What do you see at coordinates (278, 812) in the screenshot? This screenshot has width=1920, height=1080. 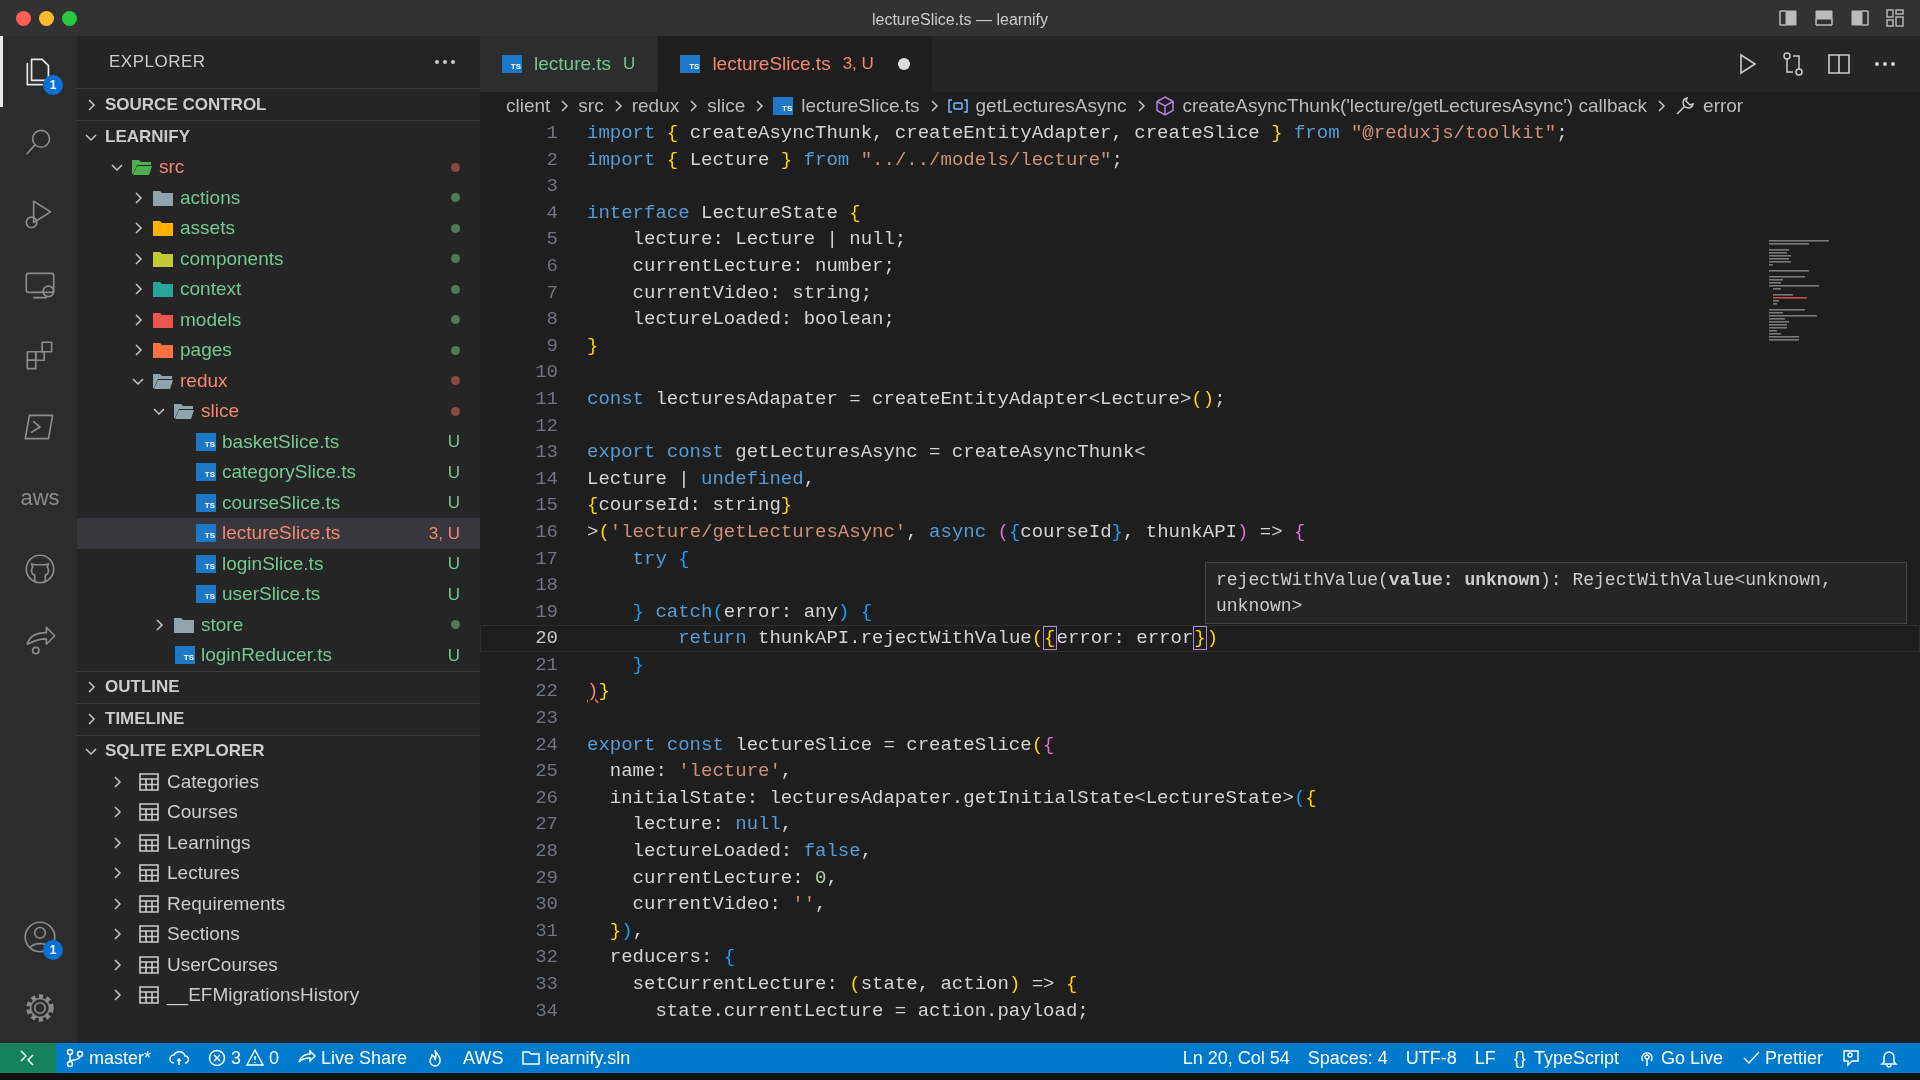 I see `tree-item: Courses` at bounding box center [278, 812].